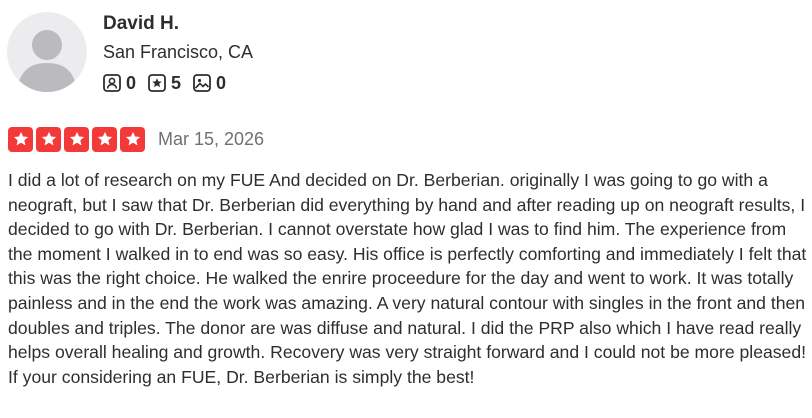  I want to click on star-rating, so click(78, 139).